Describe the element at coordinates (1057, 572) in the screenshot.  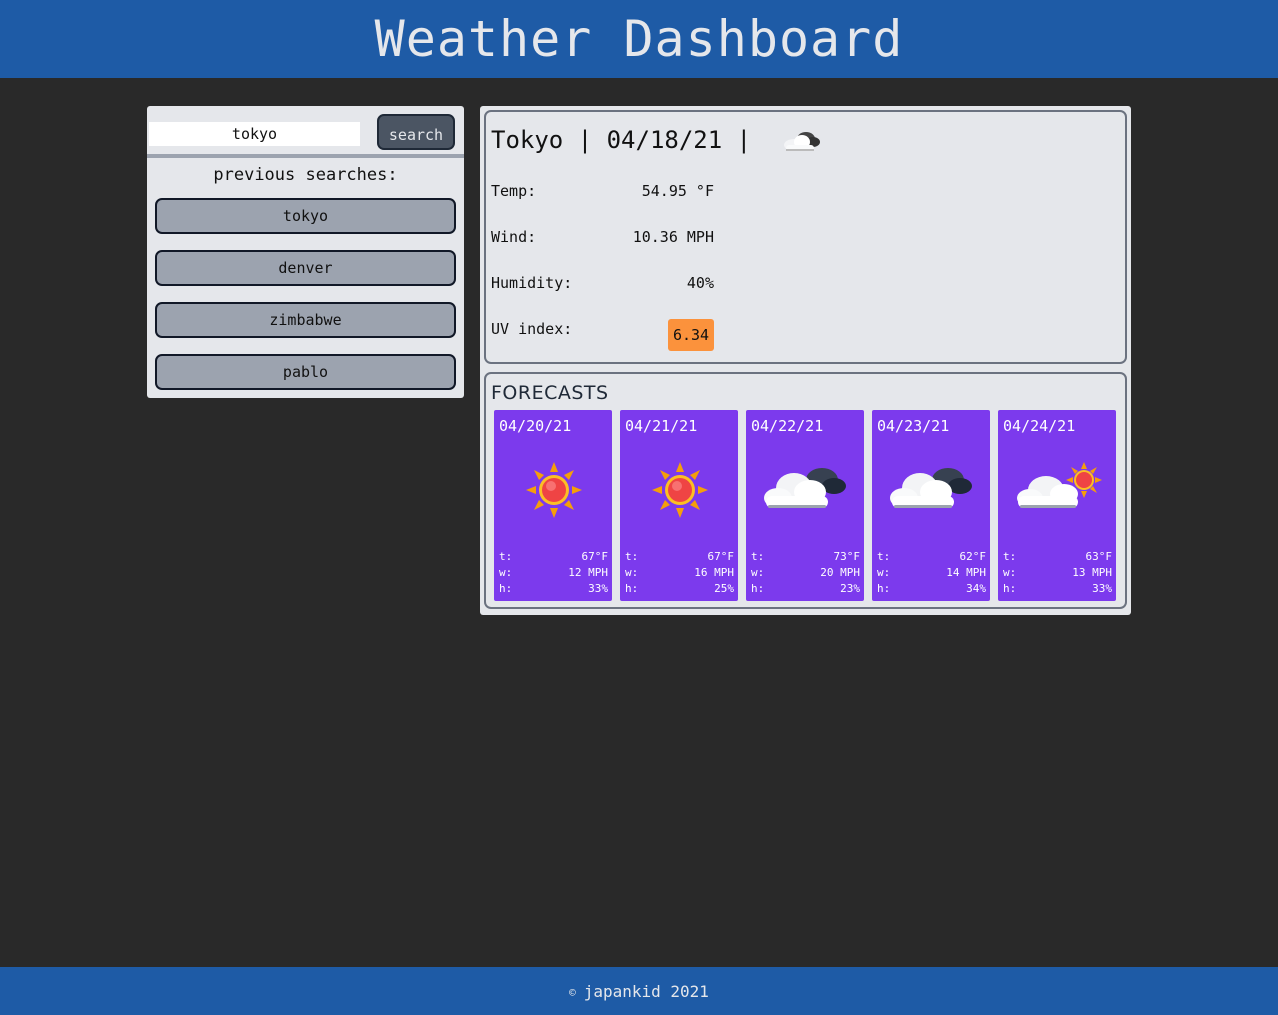
I see `forecast-wind-row: w: 13 MPH` at that location.